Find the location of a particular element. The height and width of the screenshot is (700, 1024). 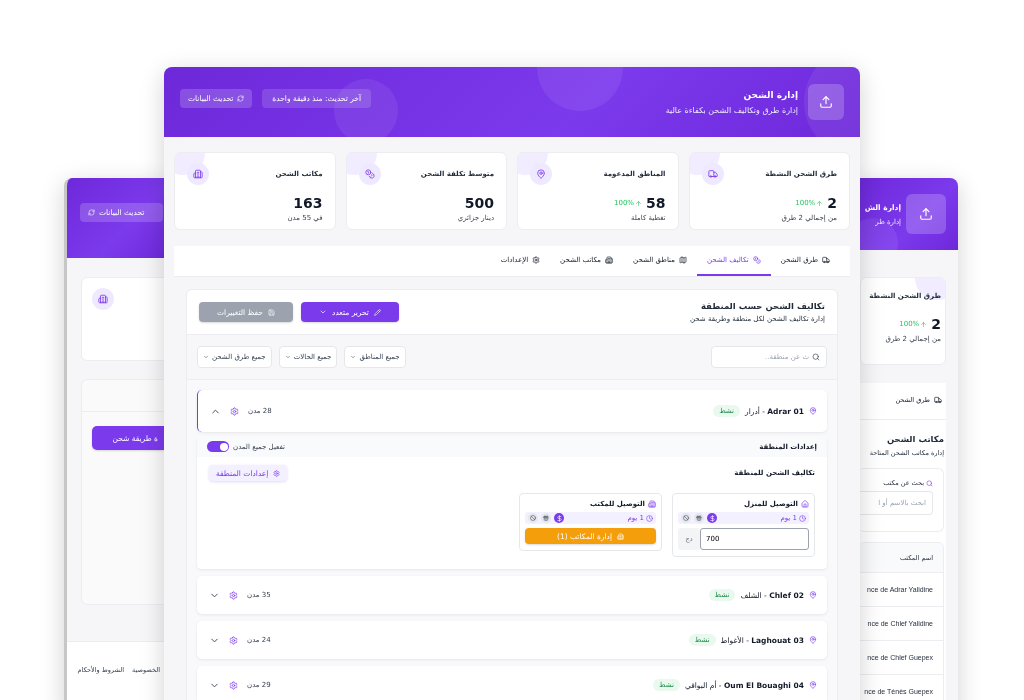

map-icon is located at coordinates (682, 260).